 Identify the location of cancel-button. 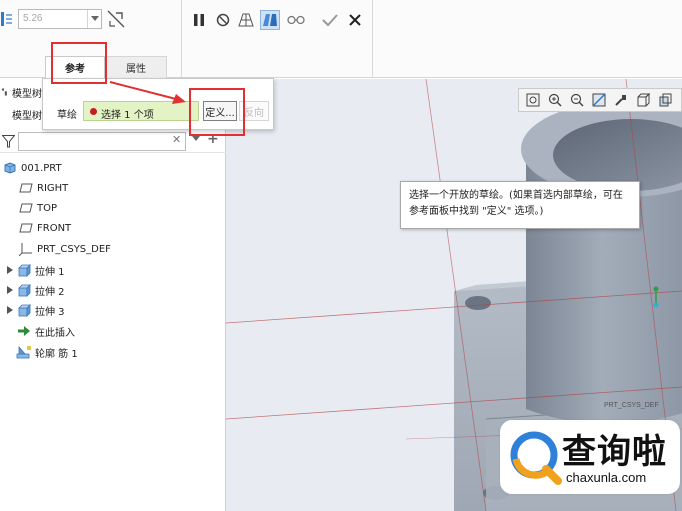
(355, 20).